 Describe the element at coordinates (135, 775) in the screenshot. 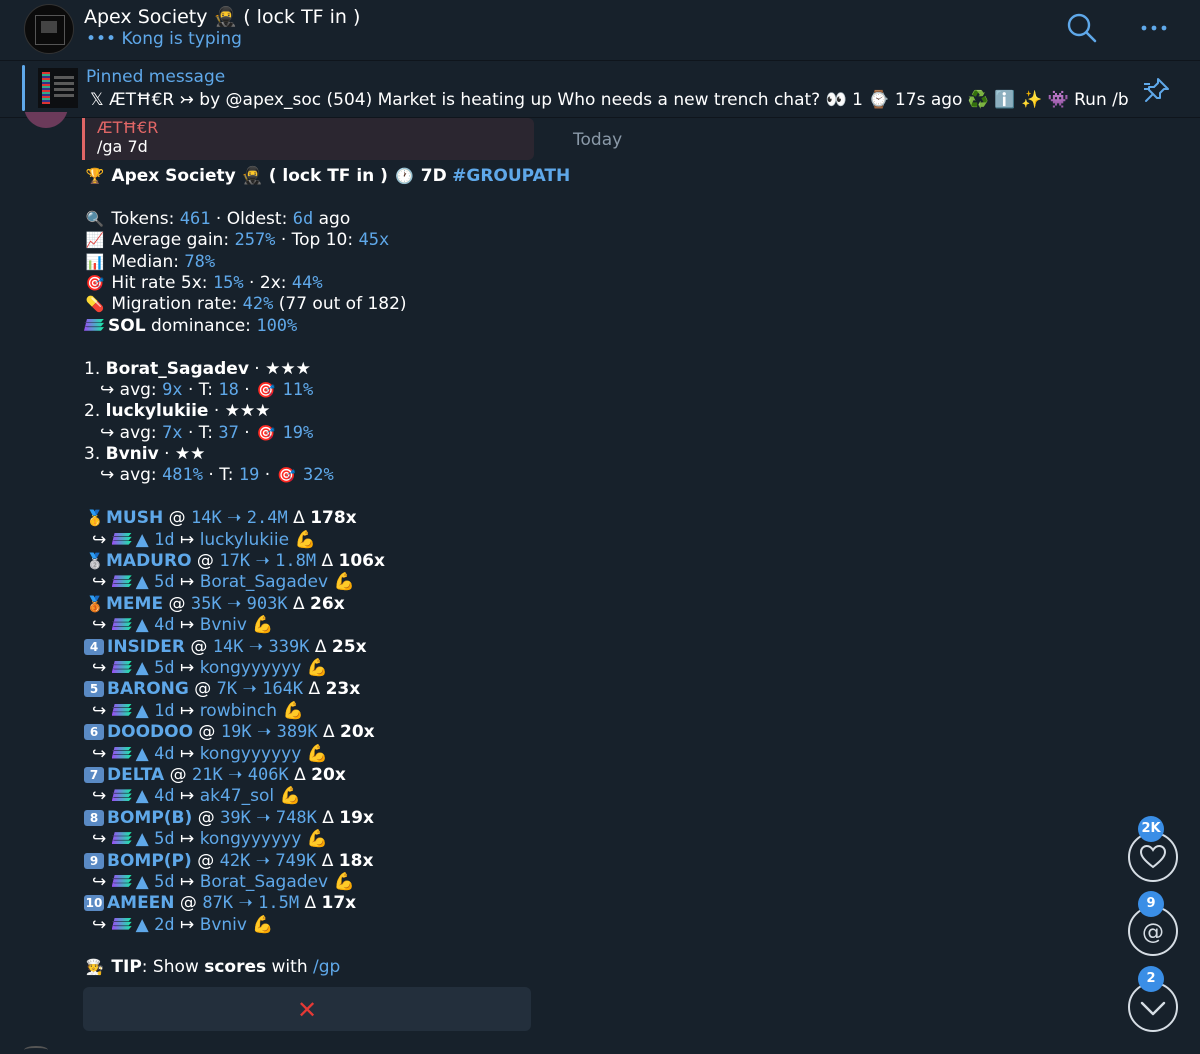

I see `token-link: DELTA` at that location.